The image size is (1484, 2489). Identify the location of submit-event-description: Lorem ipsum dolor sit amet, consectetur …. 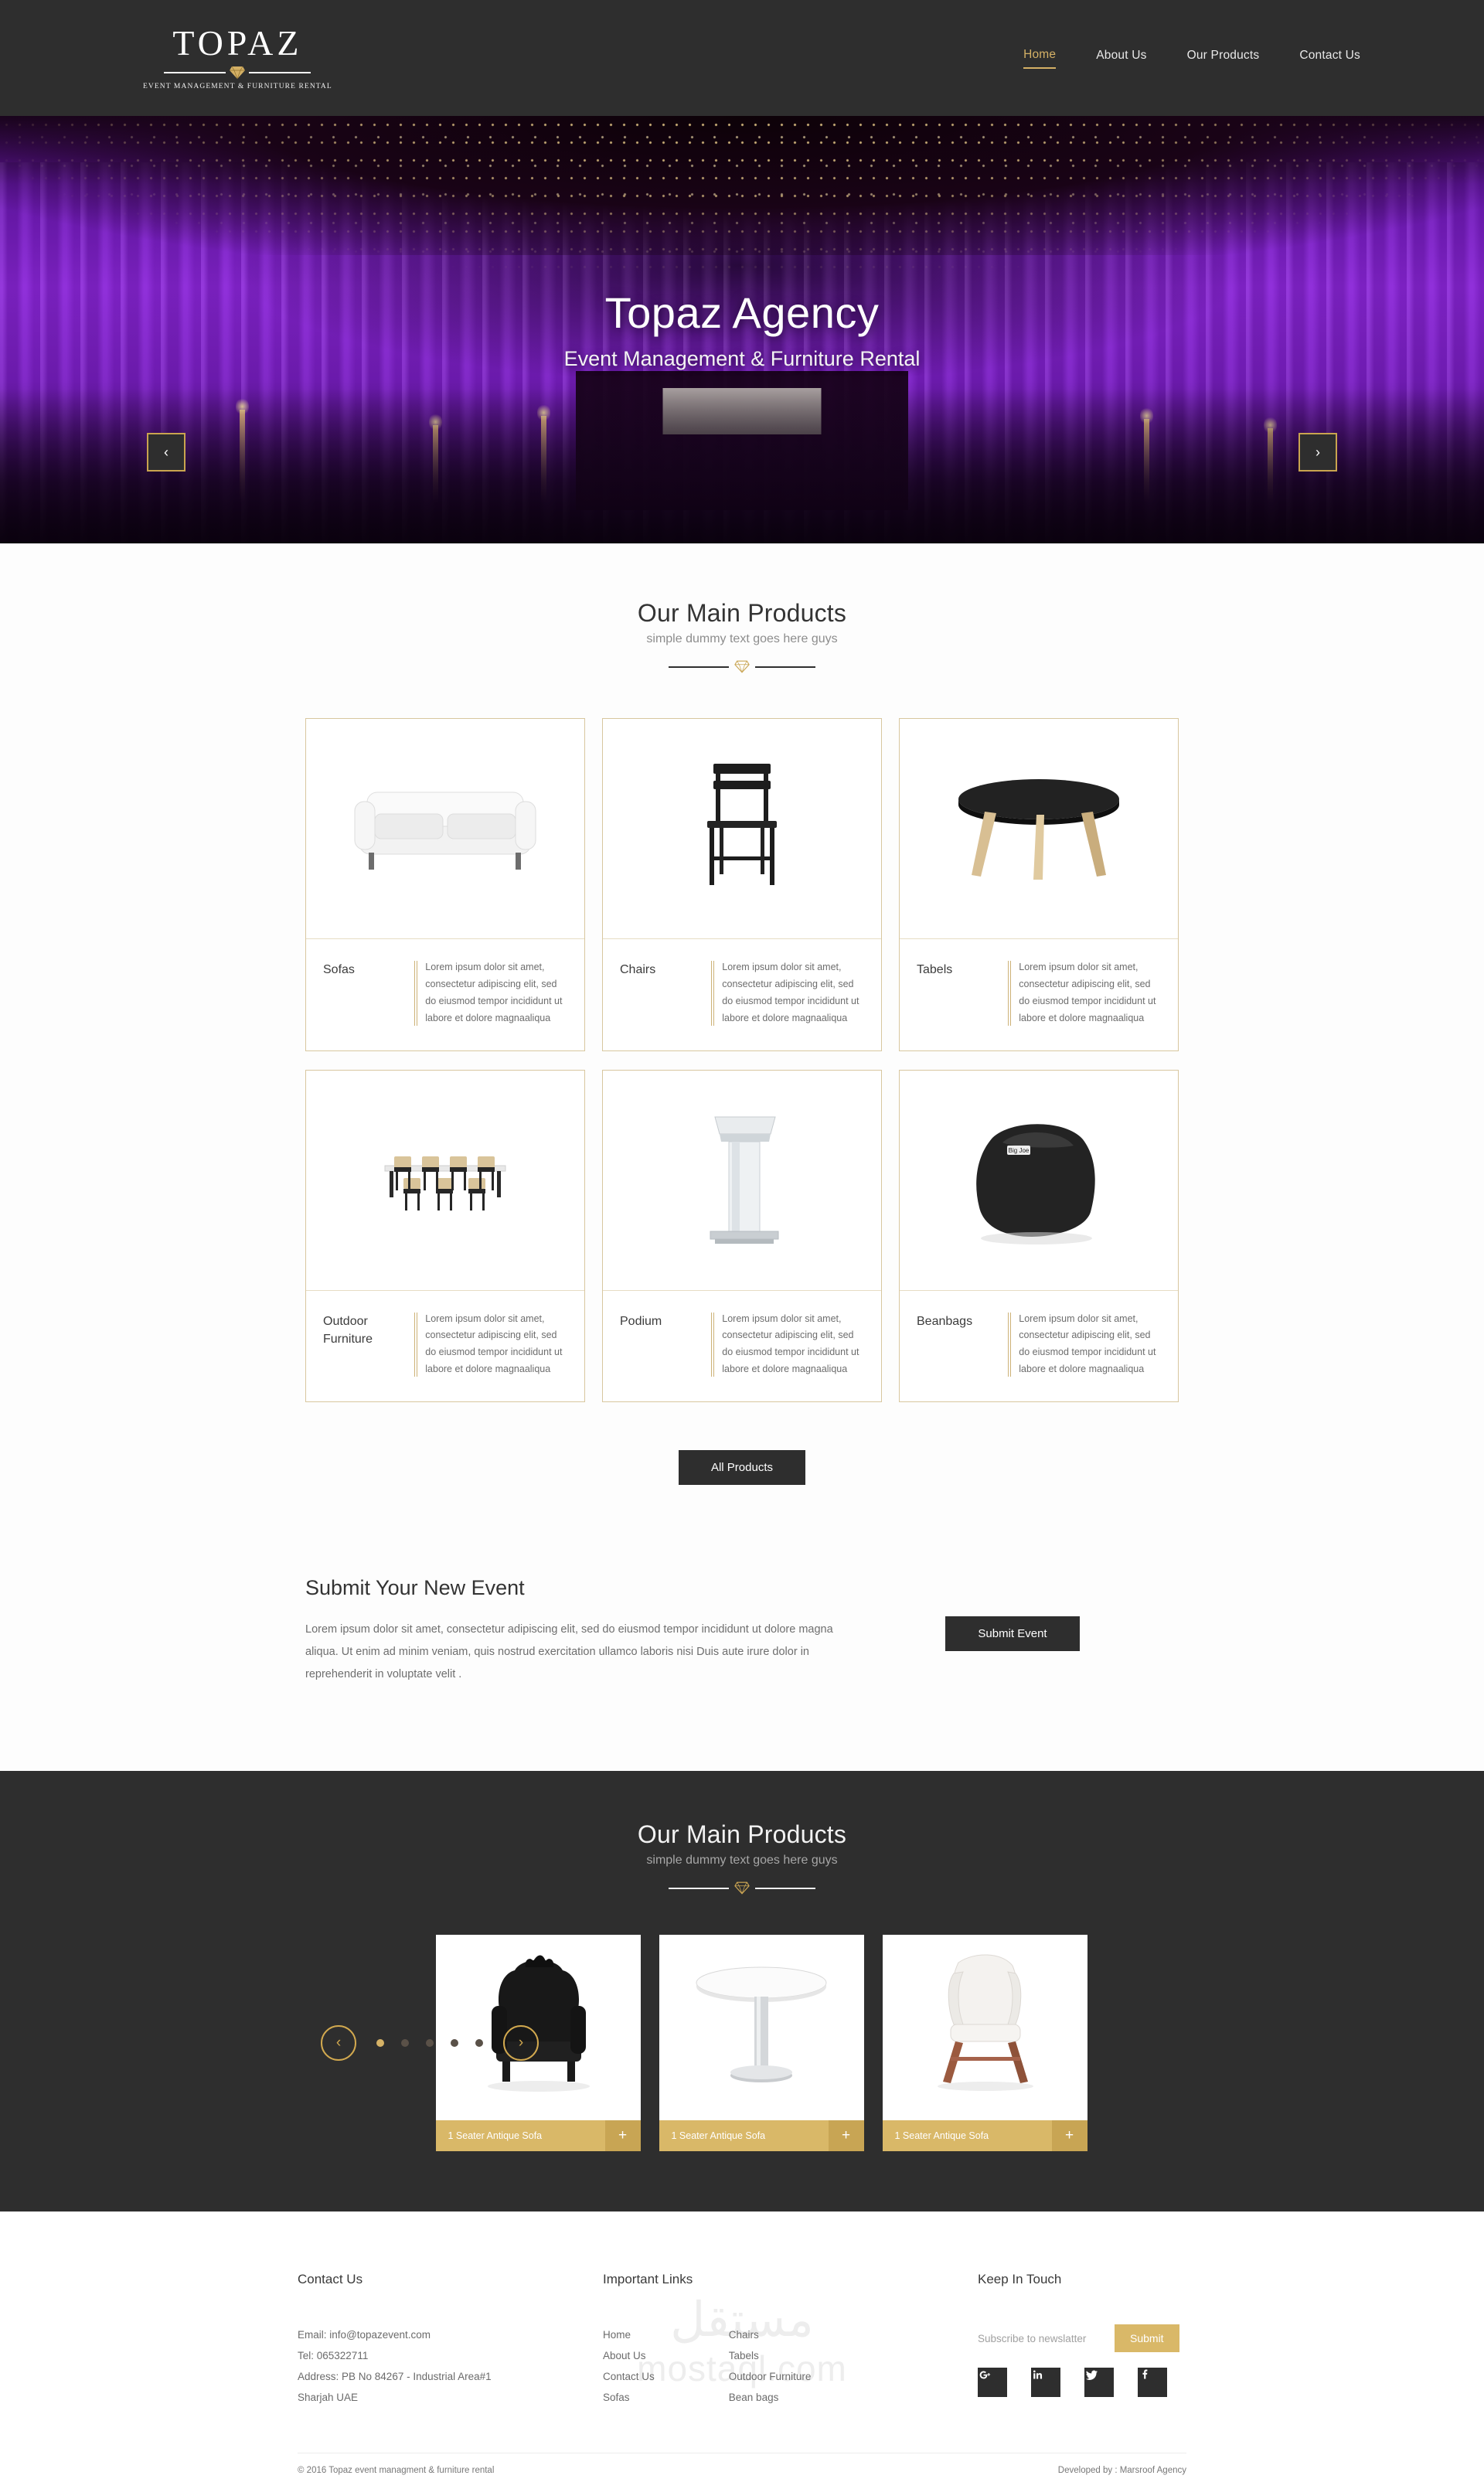
(572, 1653).